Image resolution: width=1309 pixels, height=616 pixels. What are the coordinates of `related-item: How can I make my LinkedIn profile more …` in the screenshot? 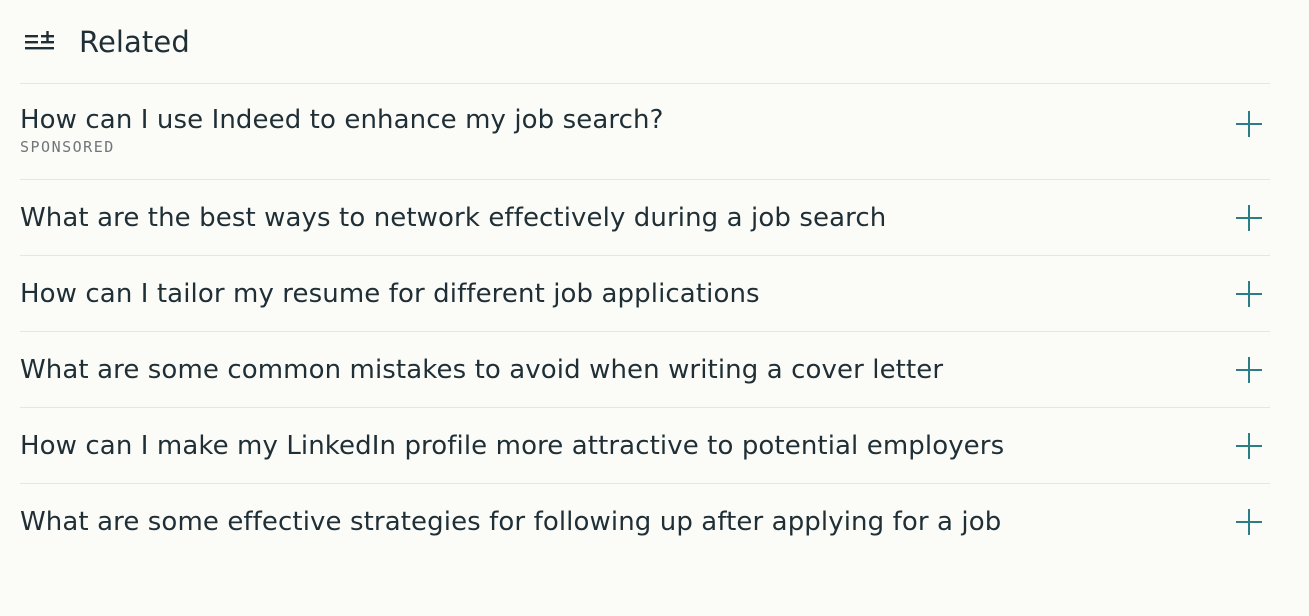 It's located at (645, 446).